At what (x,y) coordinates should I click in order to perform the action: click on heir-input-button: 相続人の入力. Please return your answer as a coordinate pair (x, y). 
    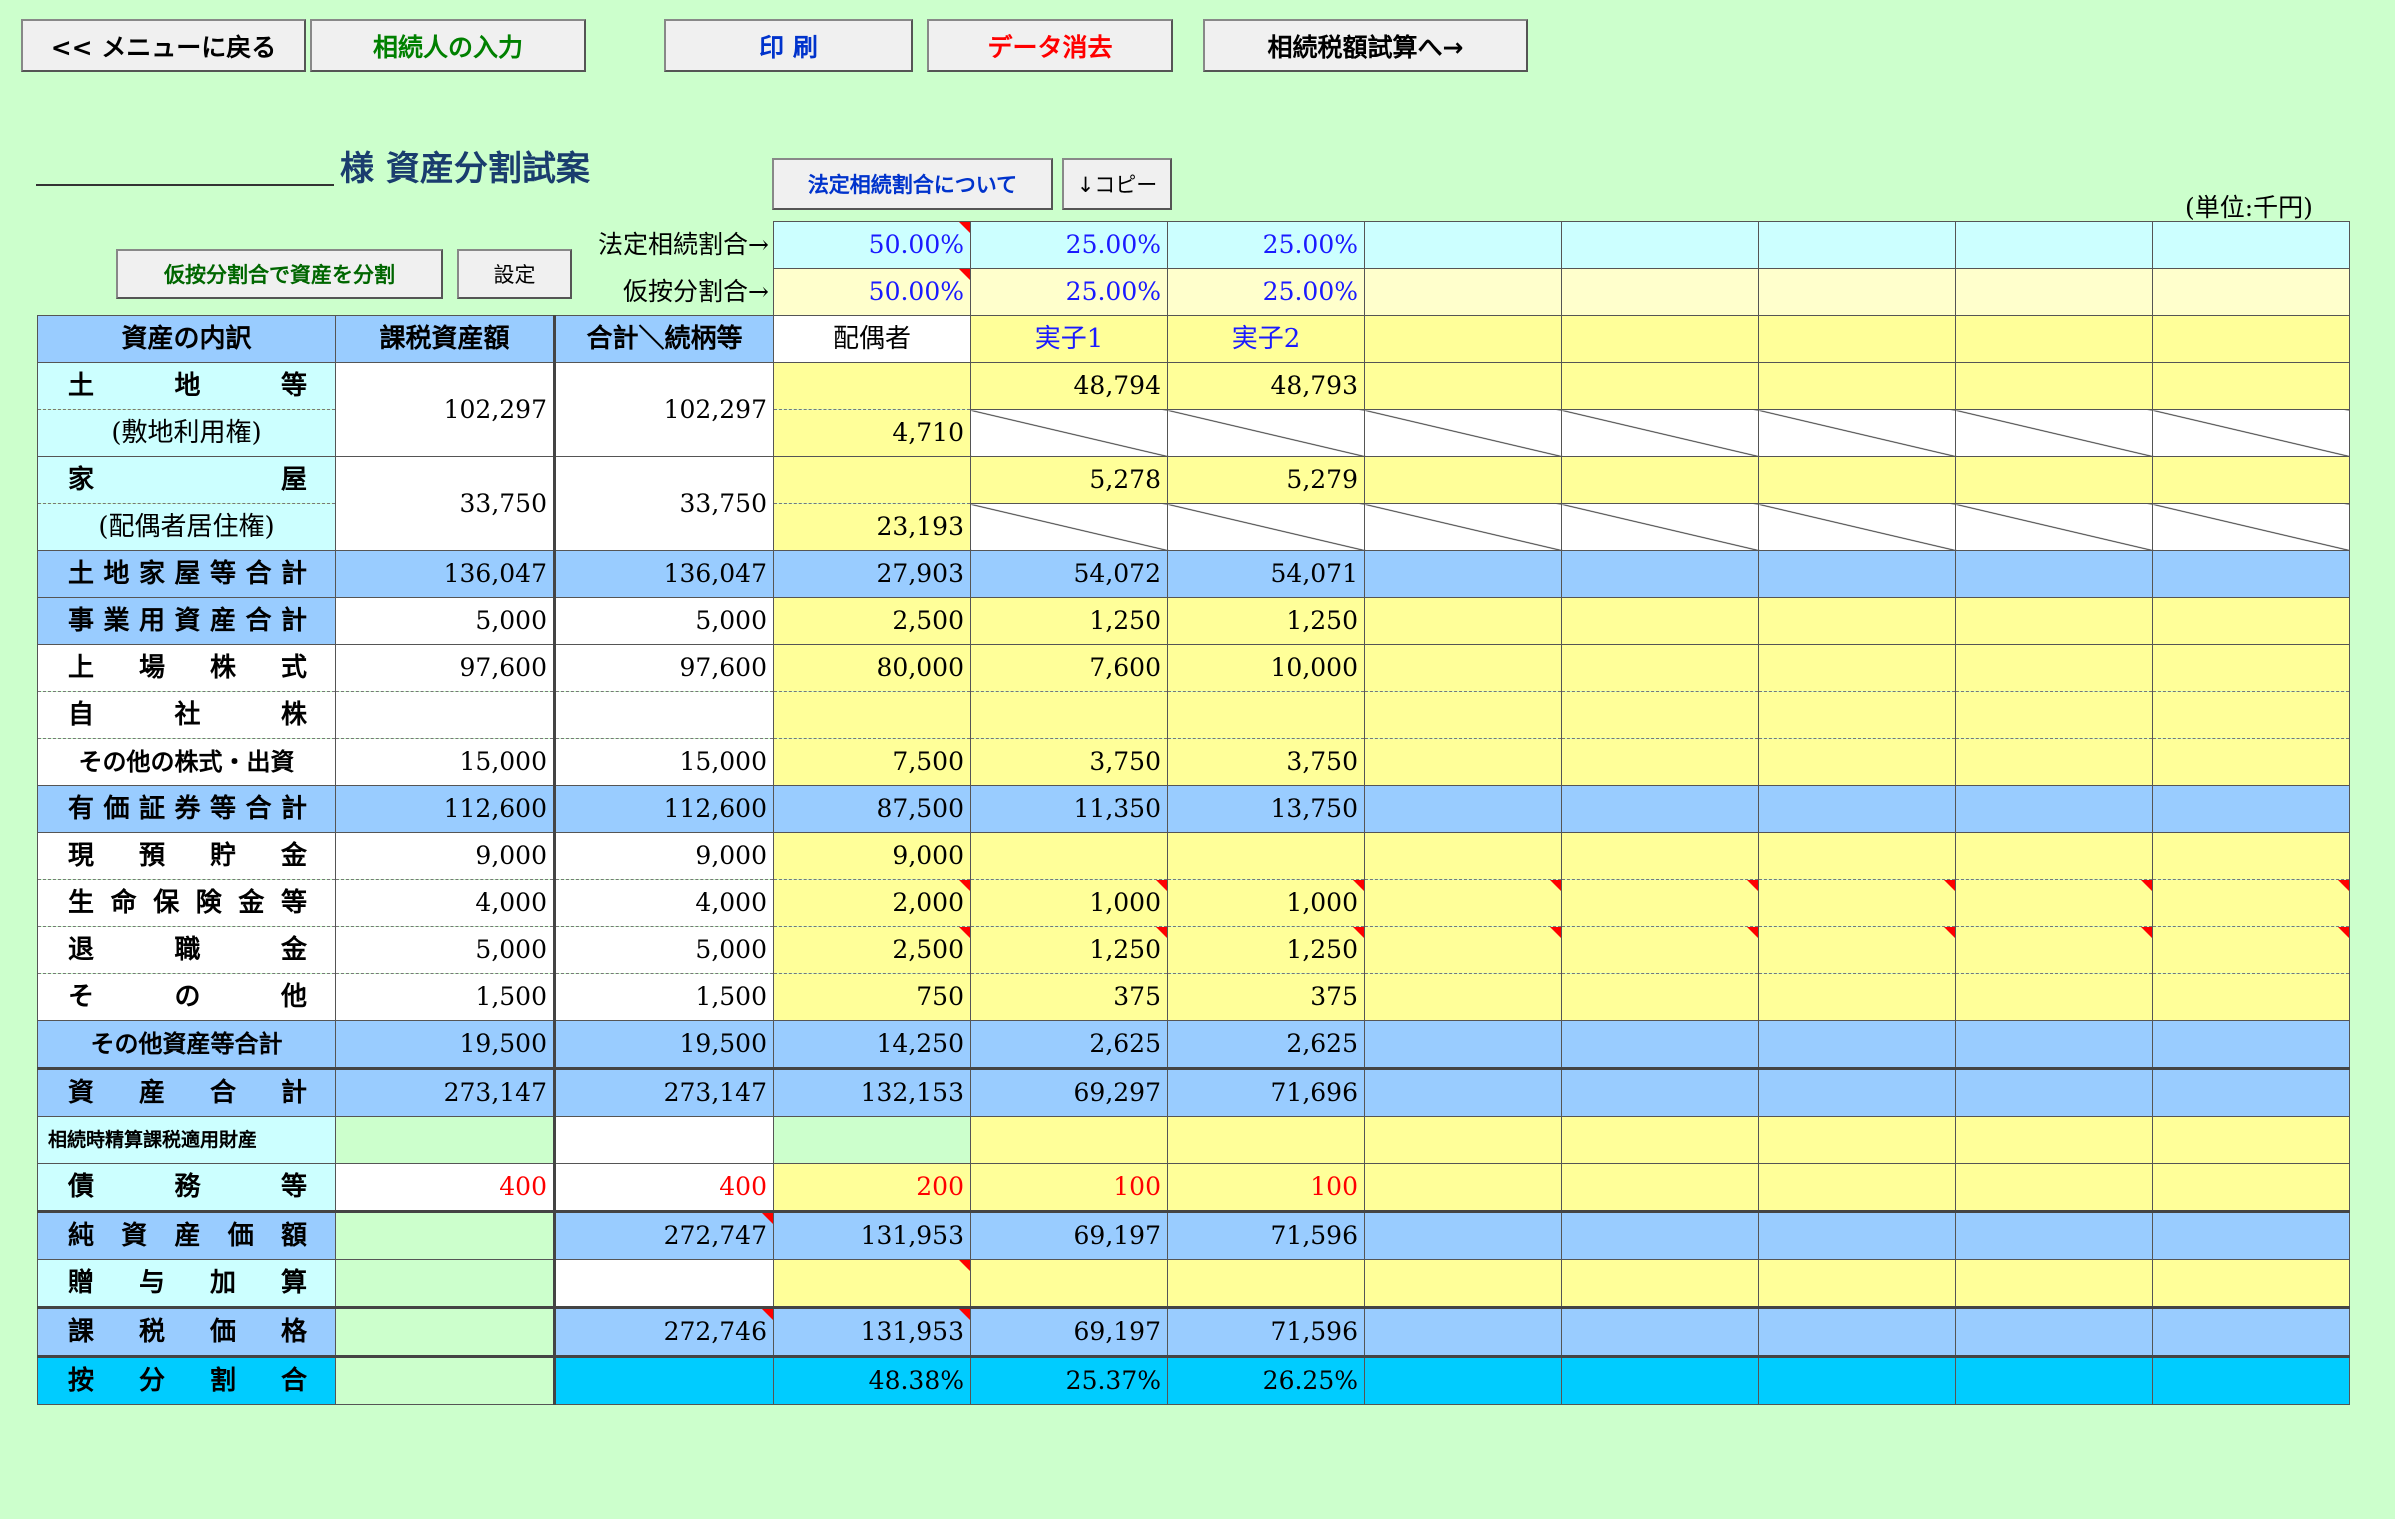
    Looking at the image, I should click on (448, 45).